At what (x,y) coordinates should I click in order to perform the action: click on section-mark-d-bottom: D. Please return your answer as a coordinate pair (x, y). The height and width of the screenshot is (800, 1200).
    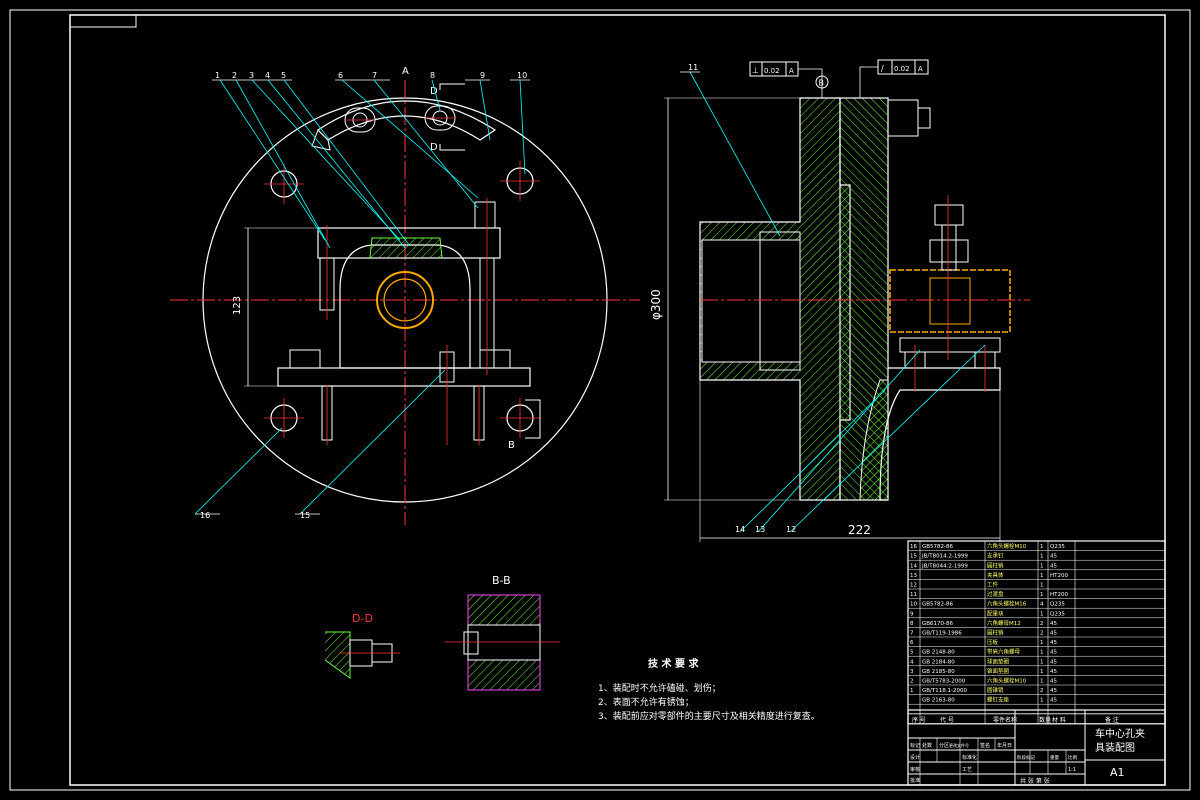
    Looking at the image, I should click on (434, 147).